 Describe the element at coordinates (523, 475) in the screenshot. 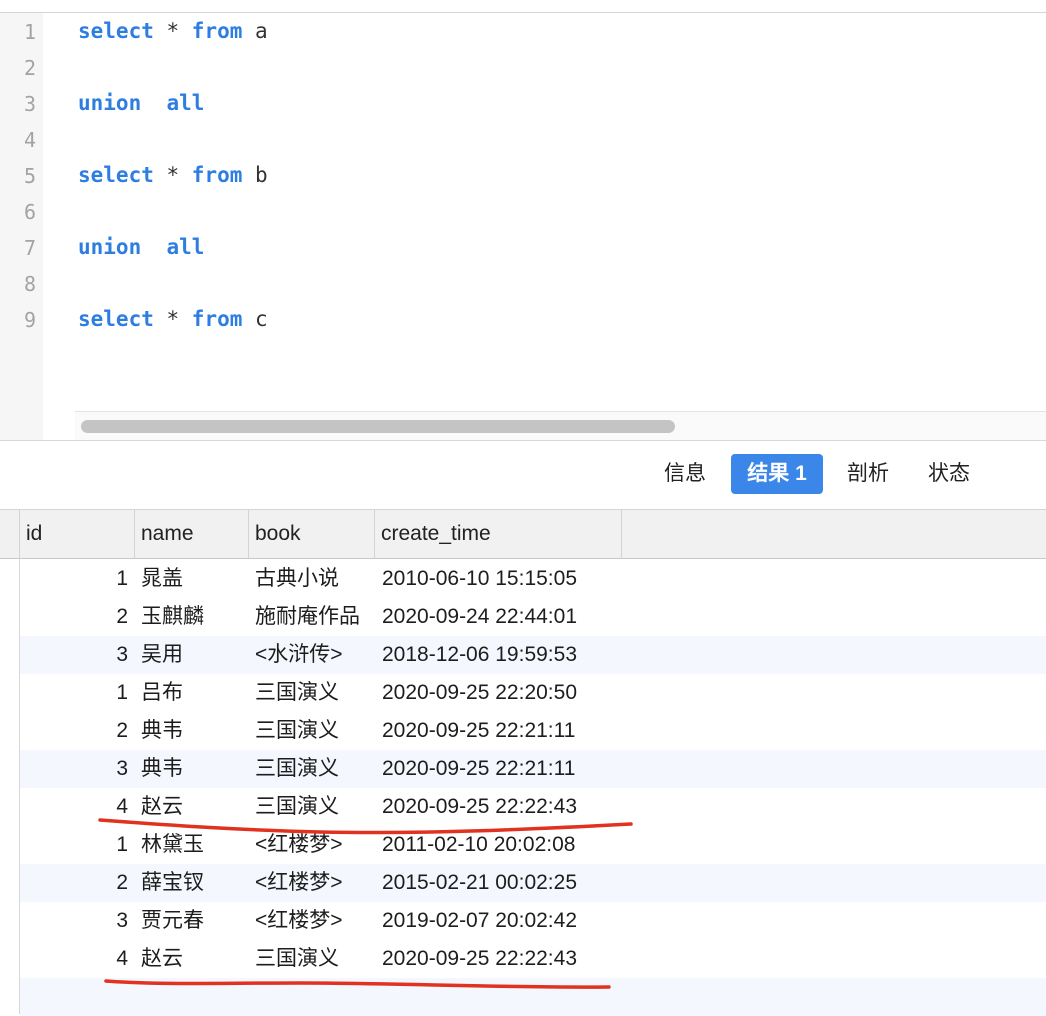

I see `result-tabs: 信息 结果 1 剖析 状态` at that location.